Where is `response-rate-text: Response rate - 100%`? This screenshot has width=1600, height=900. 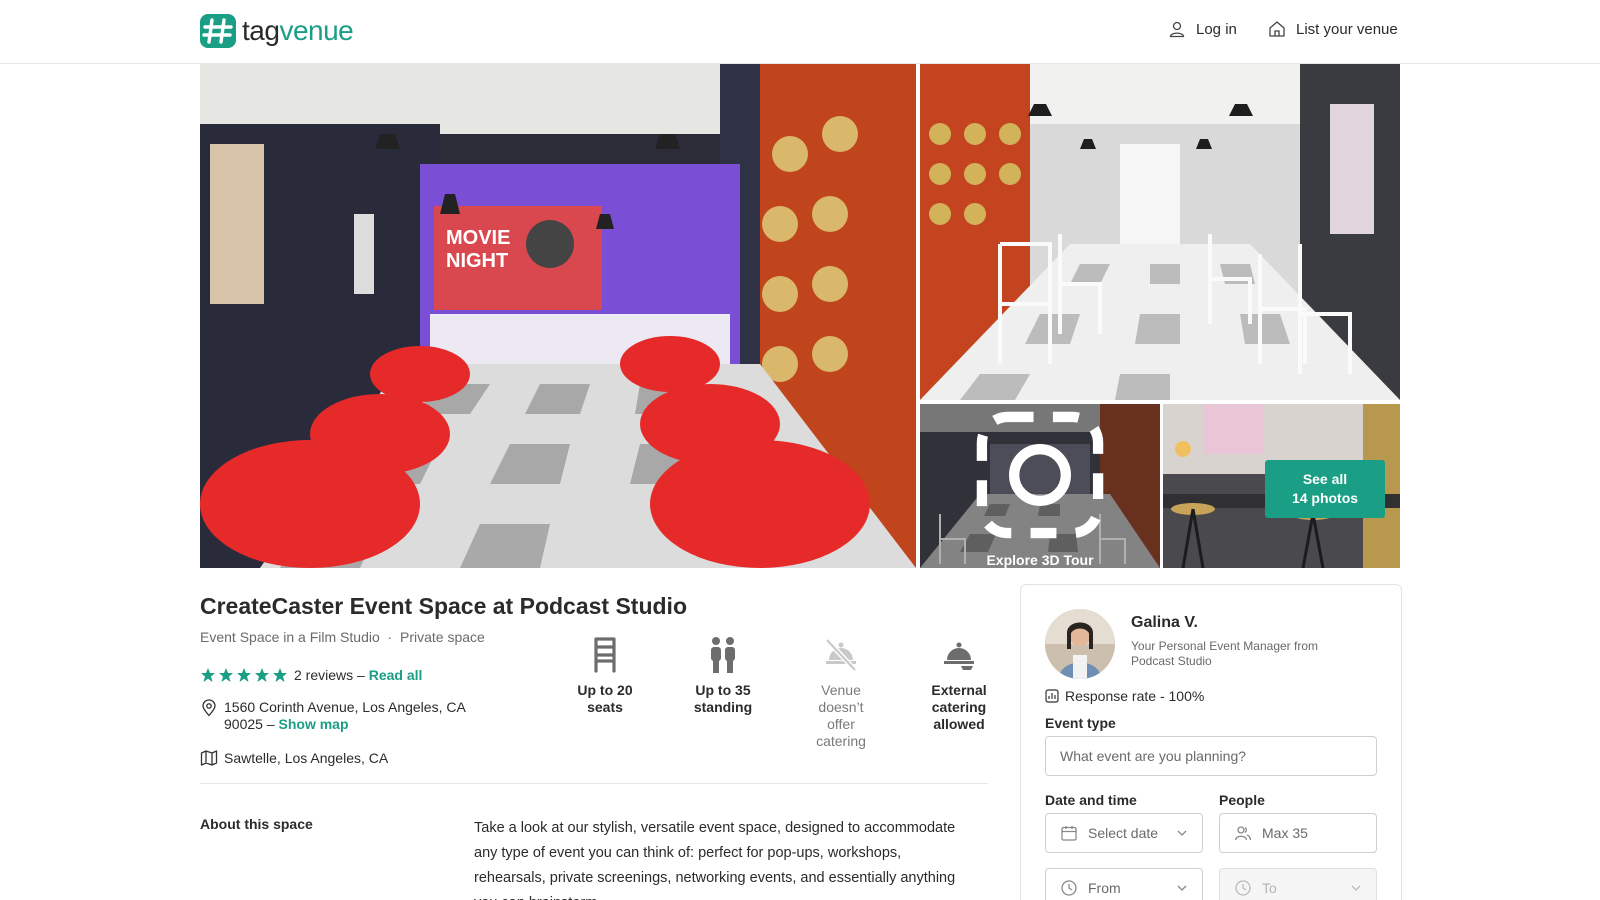 response-rate-text: Response rate - 100% is located at coordinates (1135, 696).